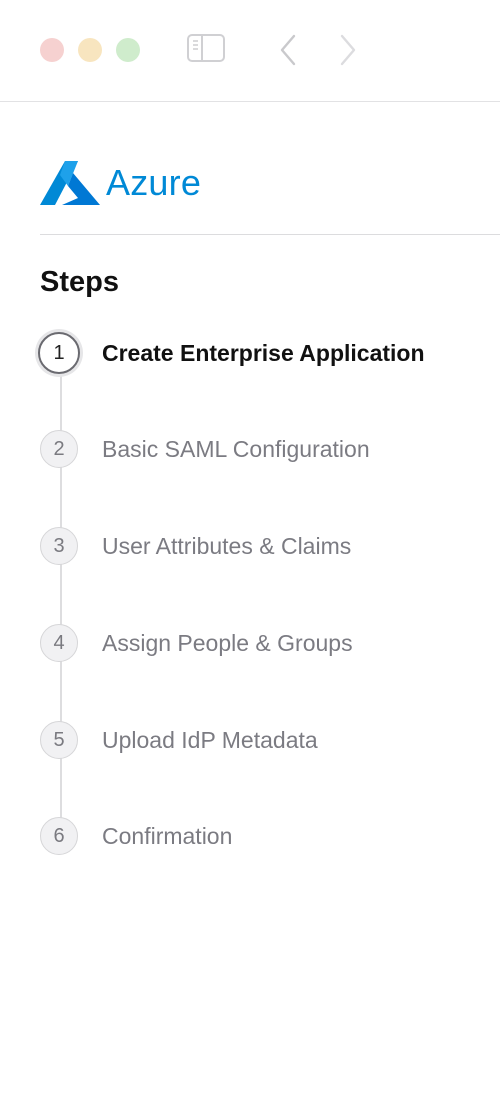 Image resolution: width=500 pixels, height=1111 pixels. What do you see at coordinates (79, 282) in the screenshot?
I see `steps-heading: Steps` at bounding box center [79, 282].